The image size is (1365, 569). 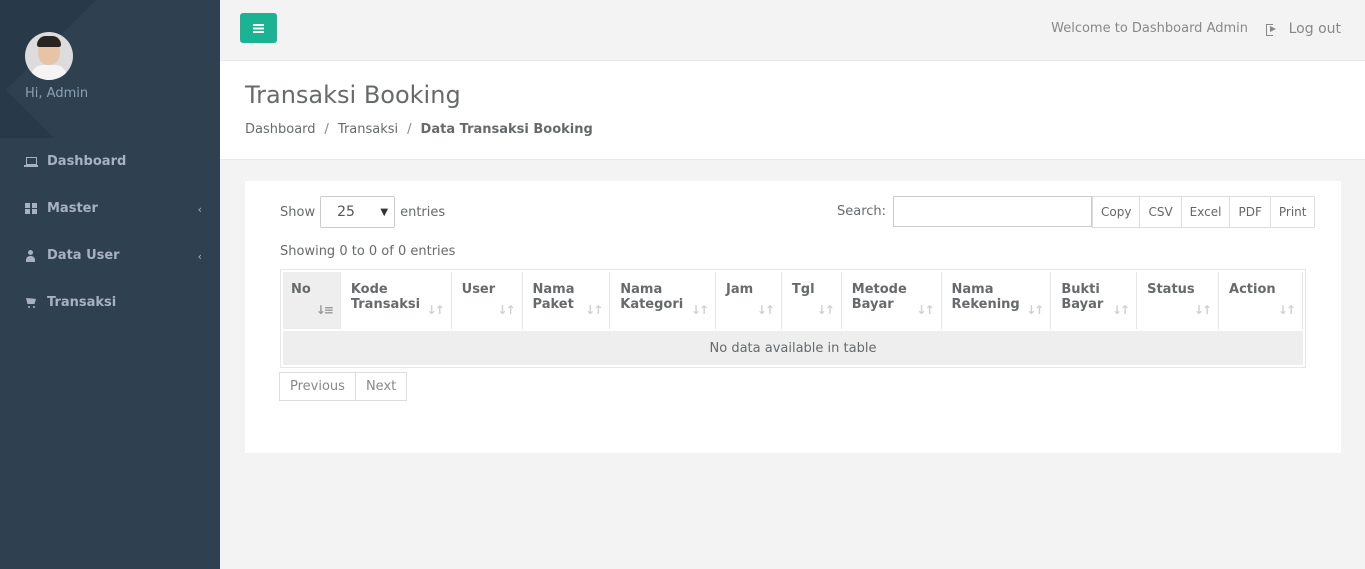 What do you see at coordinates (384, 212) in the screenshot?
I see `chevron-down-icon: ▼` at bounding box center [384, 212].